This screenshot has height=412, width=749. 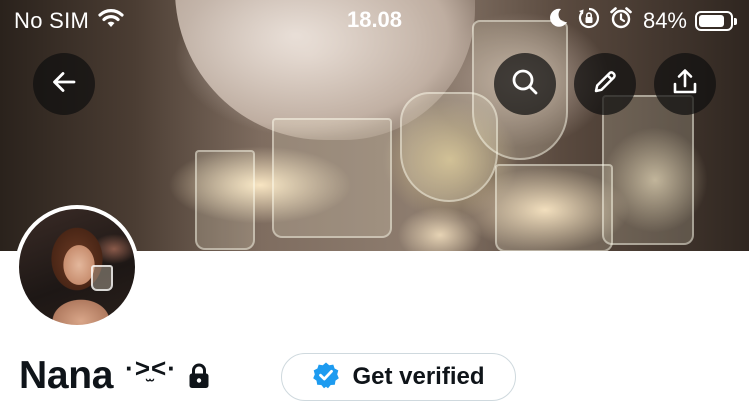 What do you see at coordinates (621, 20) in the screenshot?
I see `alarm-icon` at bounding box center [621, 20].